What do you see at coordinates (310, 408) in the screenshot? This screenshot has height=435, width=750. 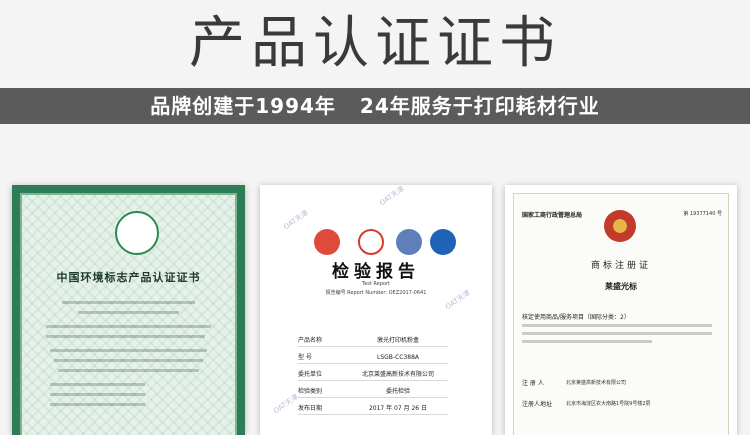 I see `row-label: 发布日期` at bounding box center [310, 408].